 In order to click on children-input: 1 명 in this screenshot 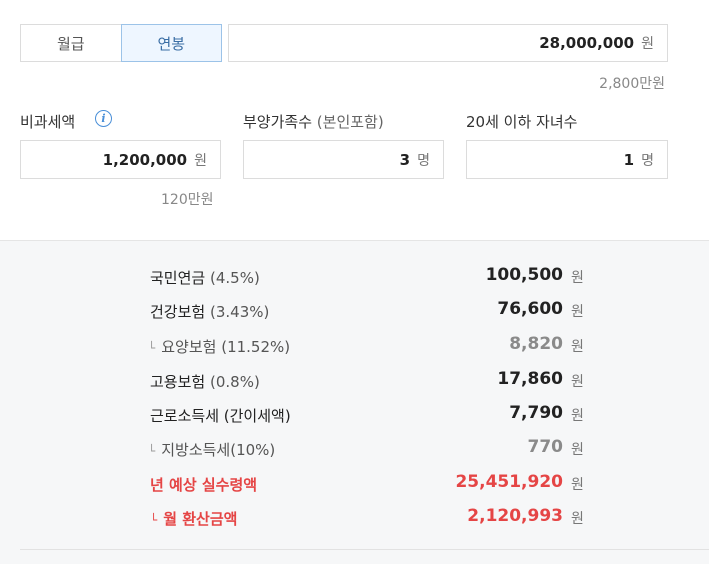, I will do `click(567, 159)`.